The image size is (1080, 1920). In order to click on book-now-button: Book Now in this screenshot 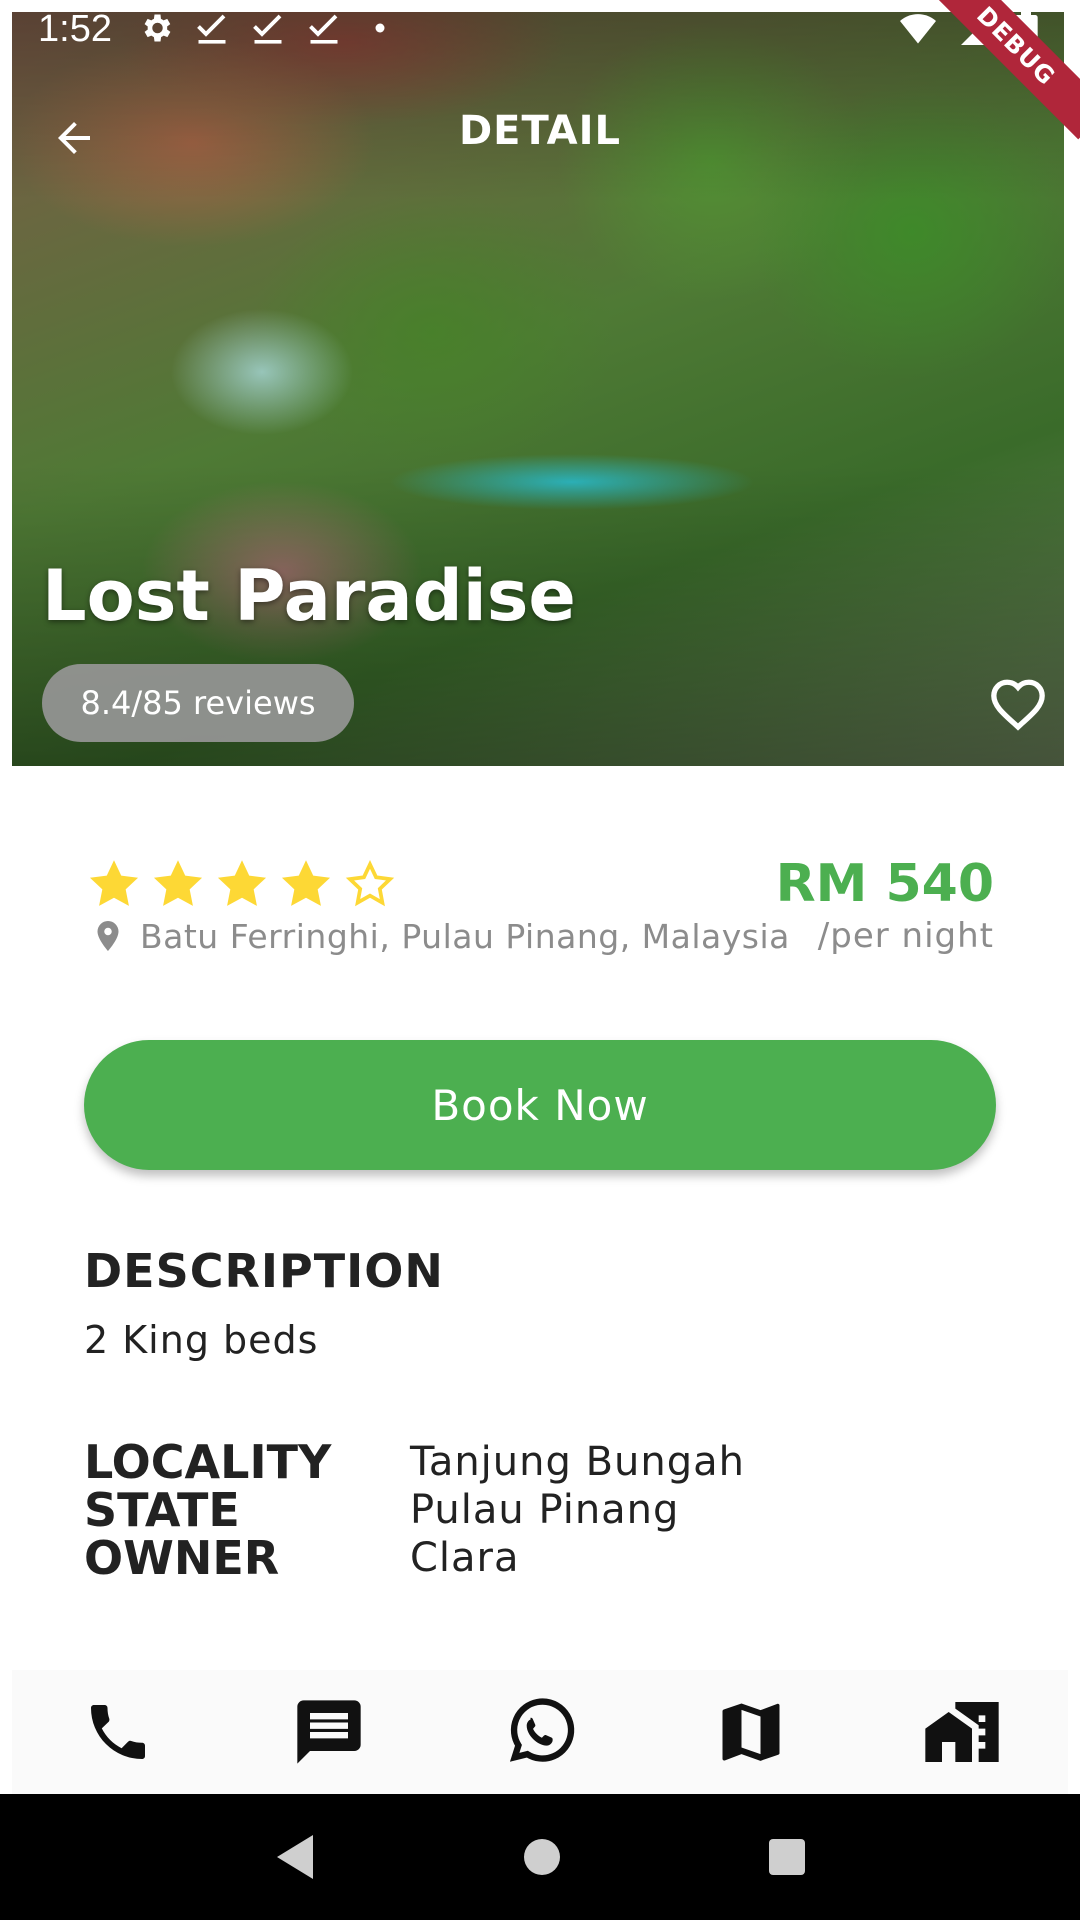, I will do `click(540, 1105)`.